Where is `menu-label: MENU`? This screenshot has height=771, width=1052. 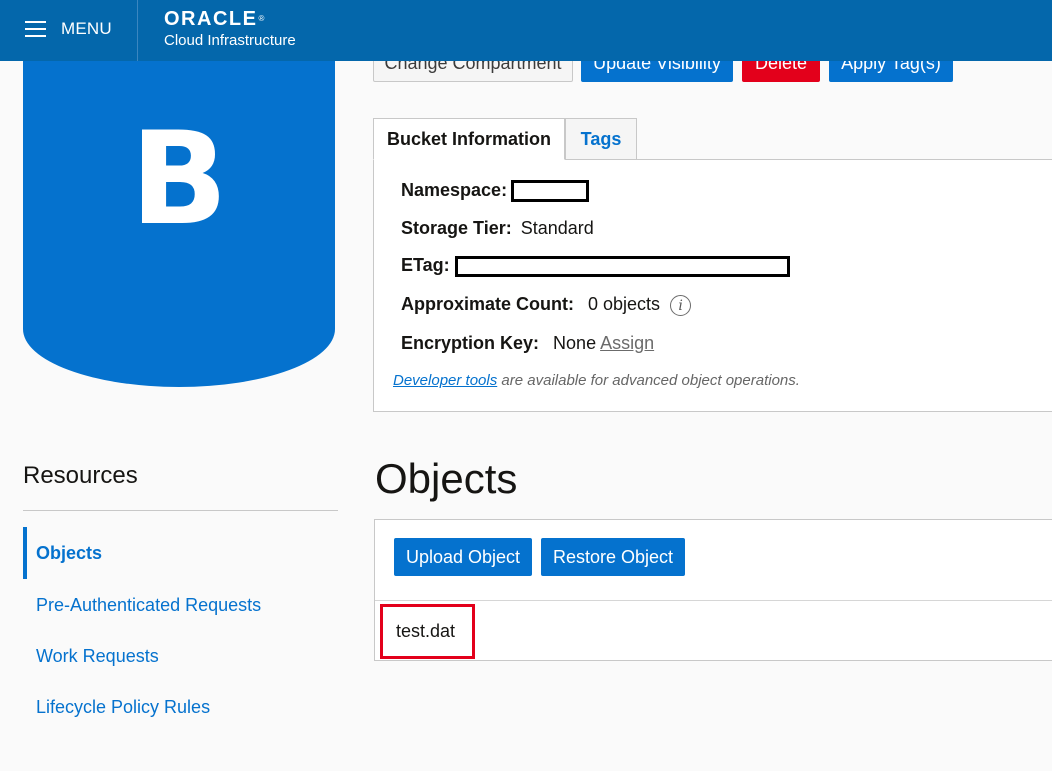
menu-label: MENU is located at coordinates (86, 28).